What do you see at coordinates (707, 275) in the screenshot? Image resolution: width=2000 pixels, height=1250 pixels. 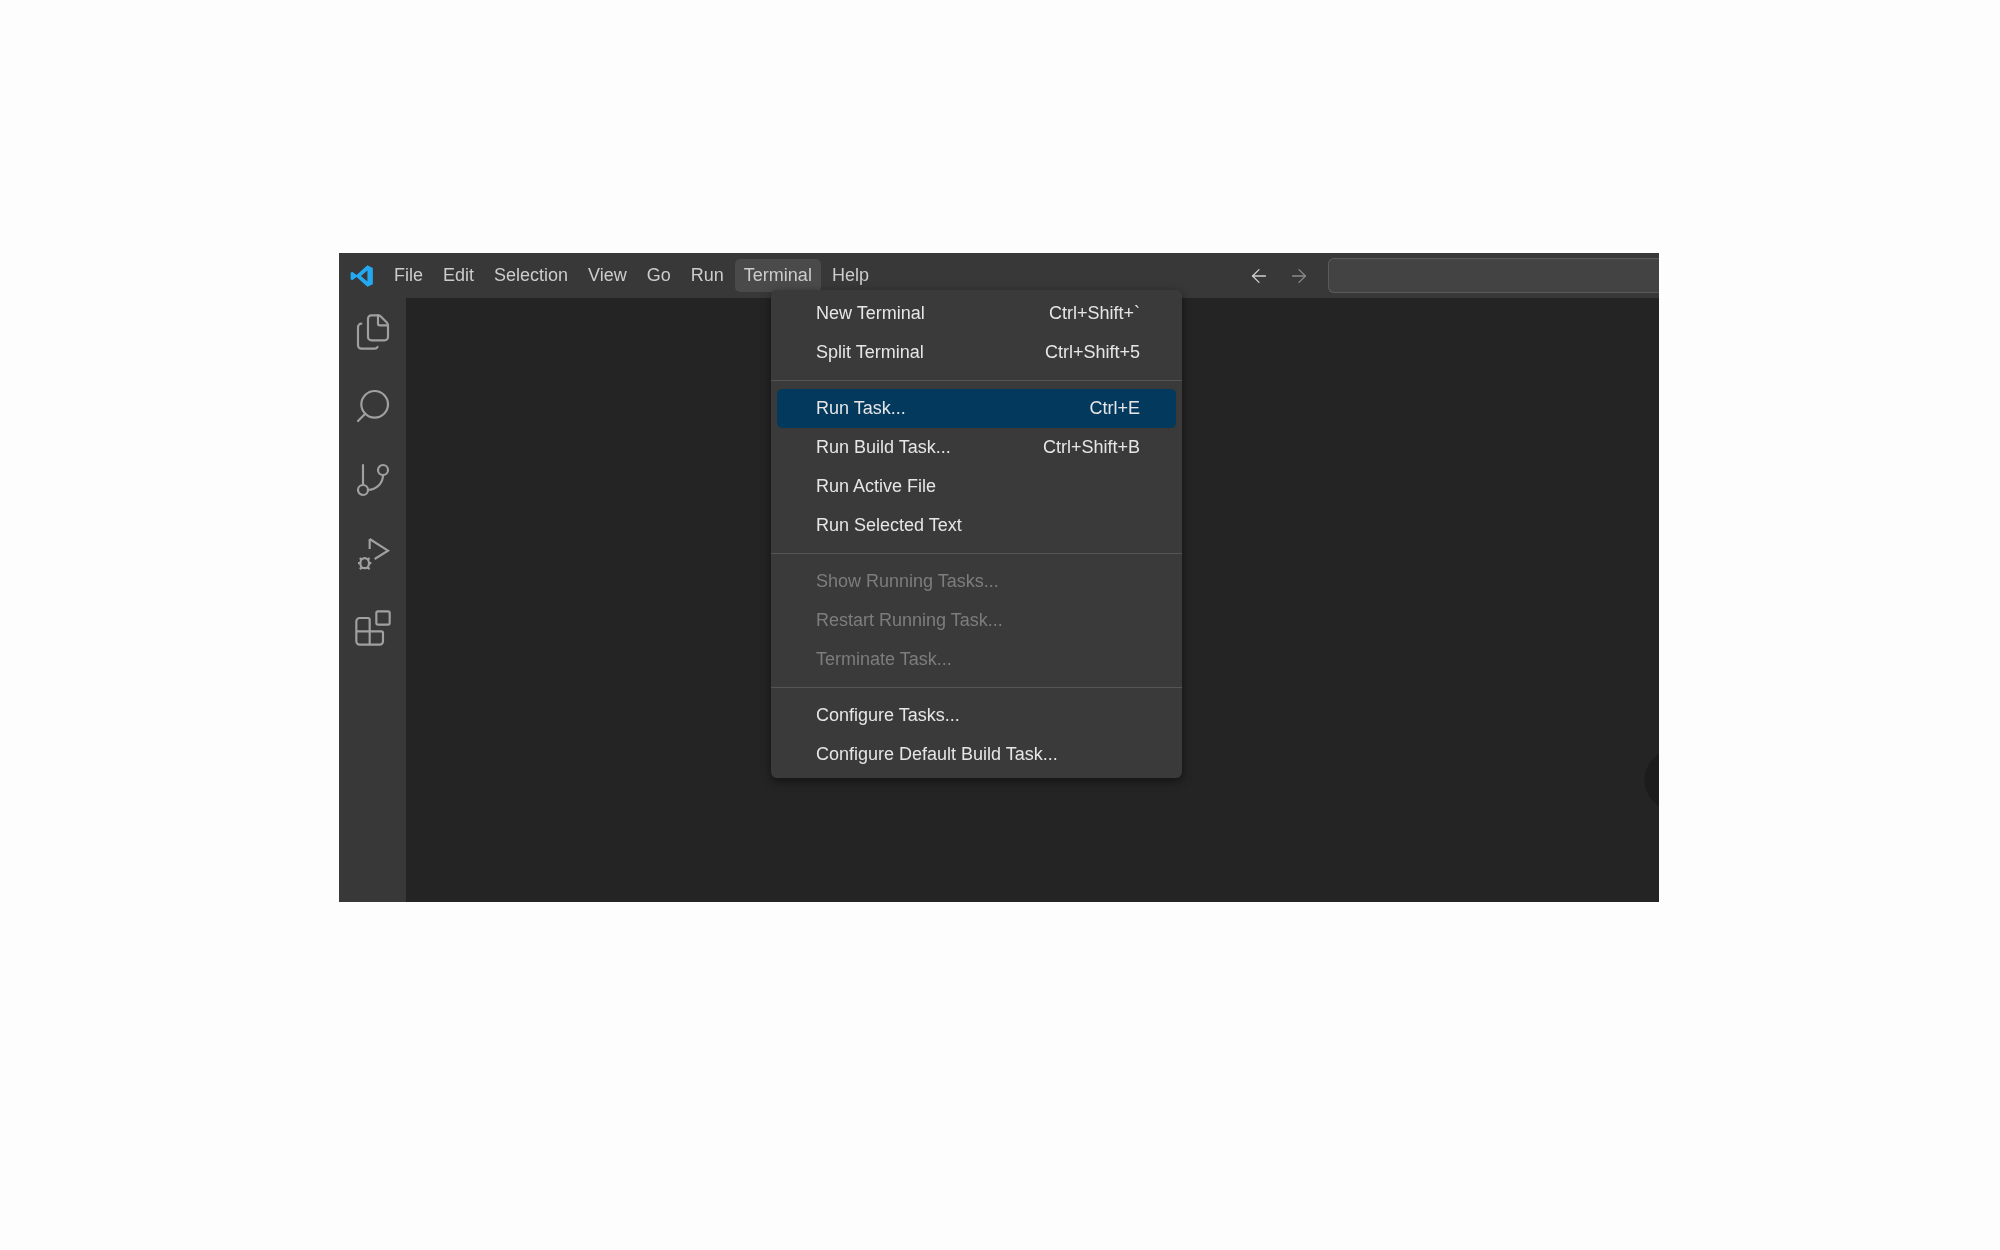 I see `menu-bar-item: Run` at bounding box center [707, 275].